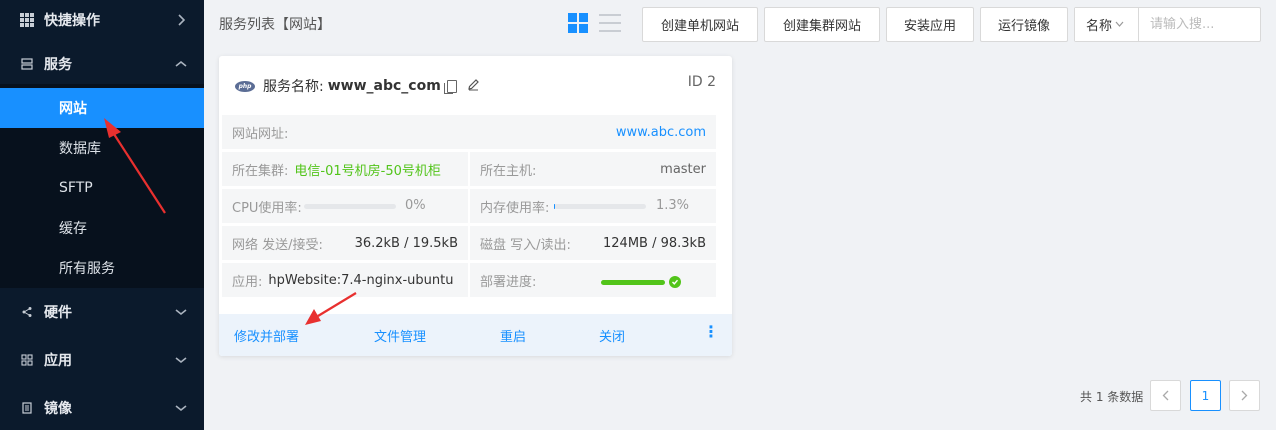  I want to click on host-value: master, so click(683, 169).